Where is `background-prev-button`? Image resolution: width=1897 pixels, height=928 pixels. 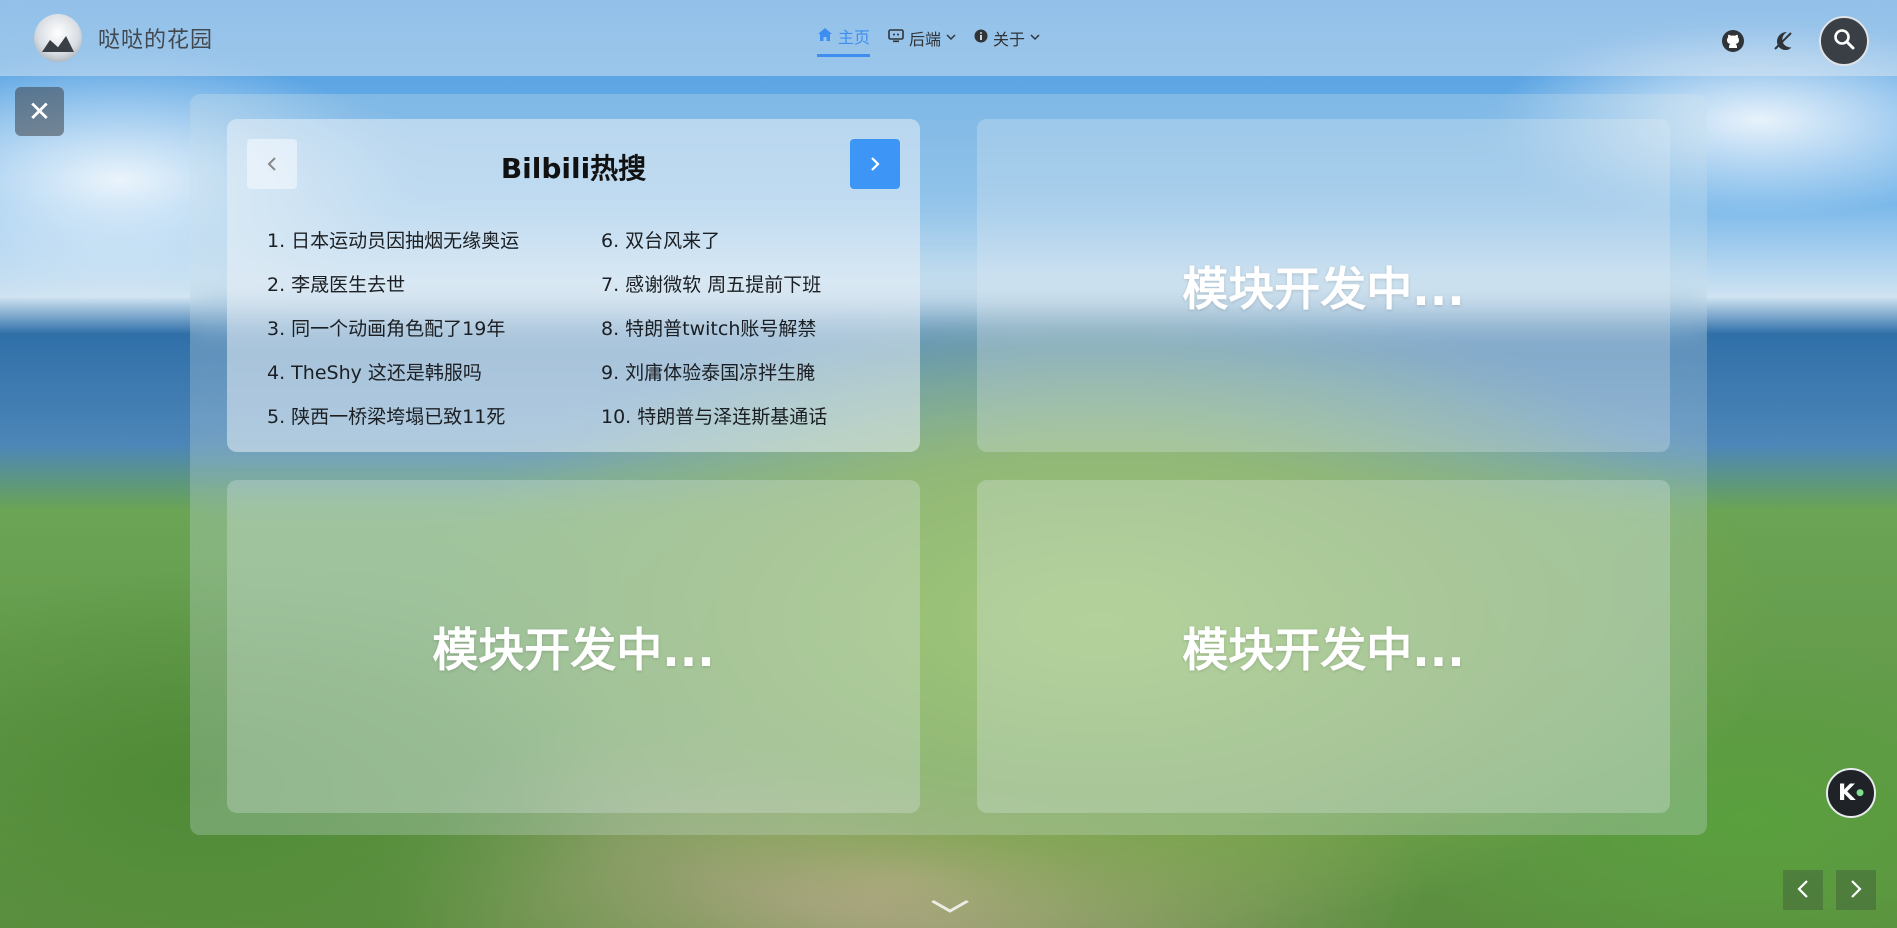 background-prev-button is located at coordinates (1803, 890).